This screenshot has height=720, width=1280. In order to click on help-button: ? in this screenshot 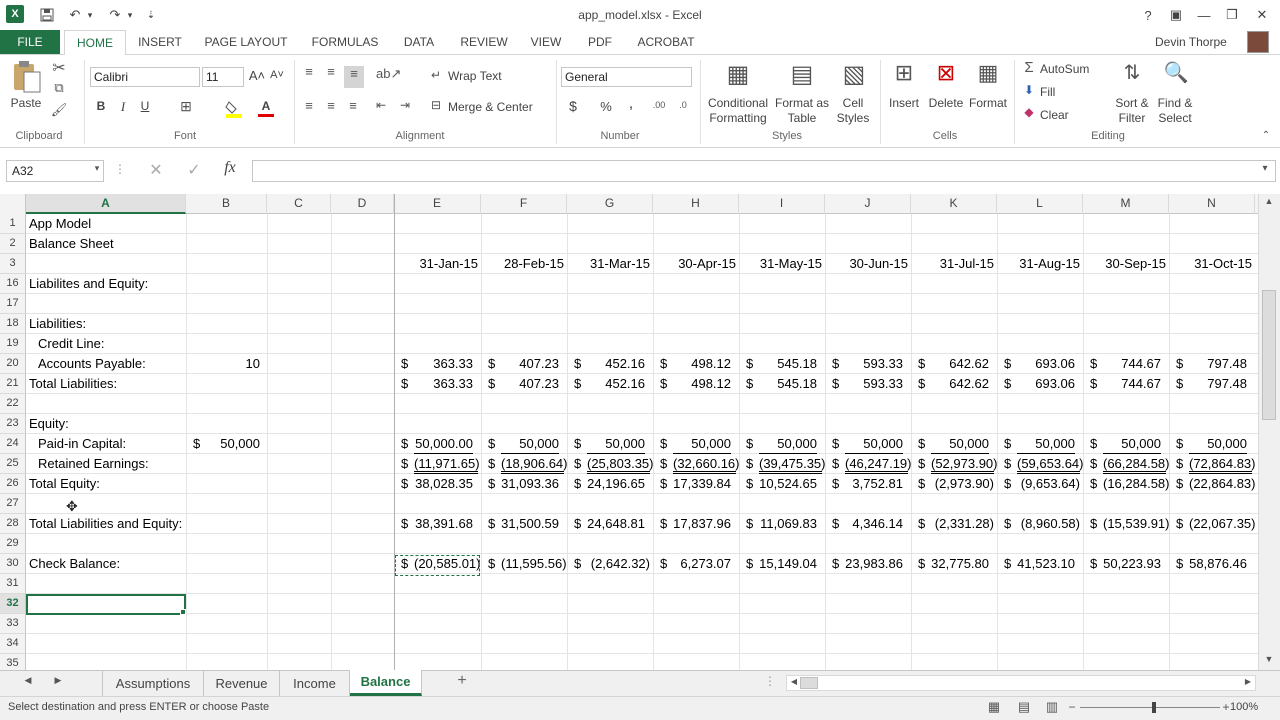, I will do `click(1148, 15)`.